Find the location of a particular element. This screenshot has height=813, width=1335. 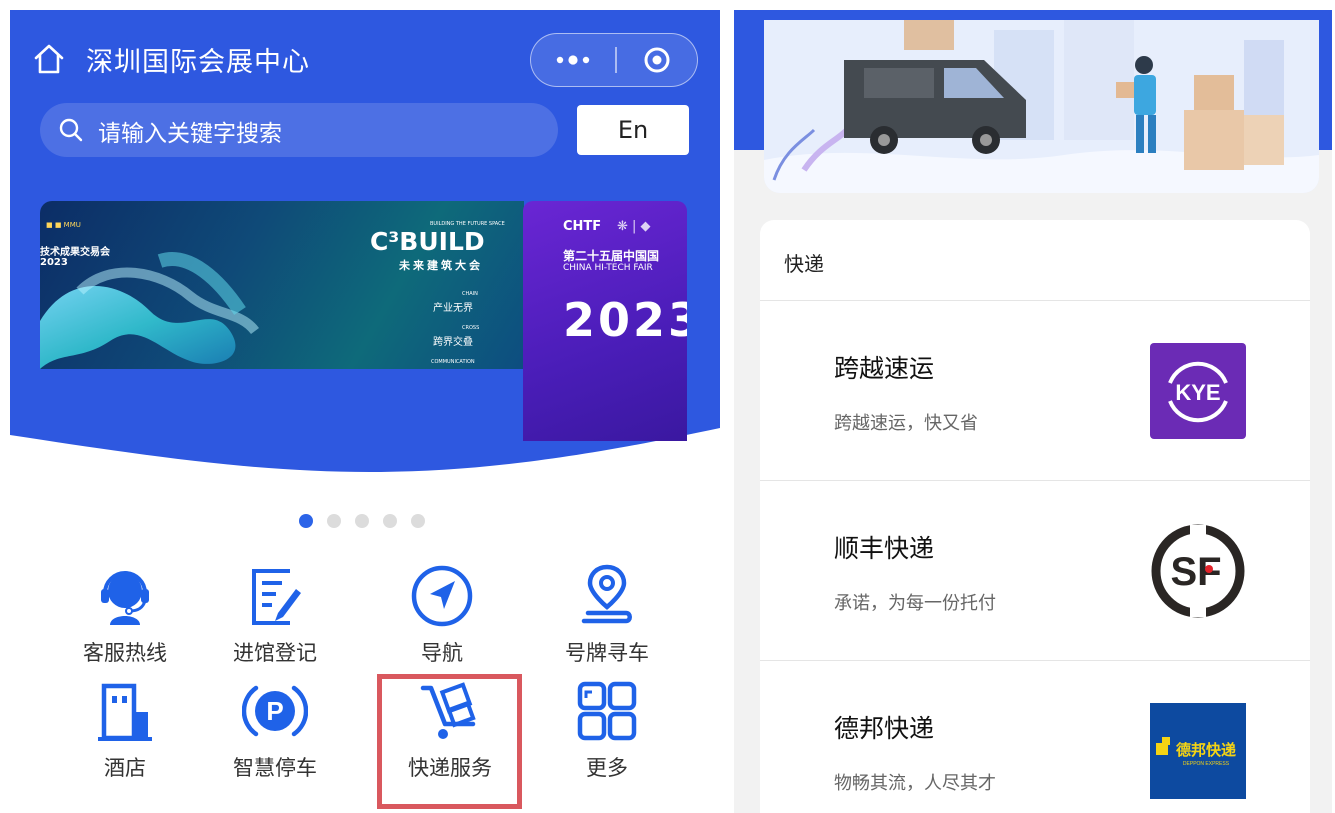

delivery-van-illustration is located at coordinates (1041, 106).